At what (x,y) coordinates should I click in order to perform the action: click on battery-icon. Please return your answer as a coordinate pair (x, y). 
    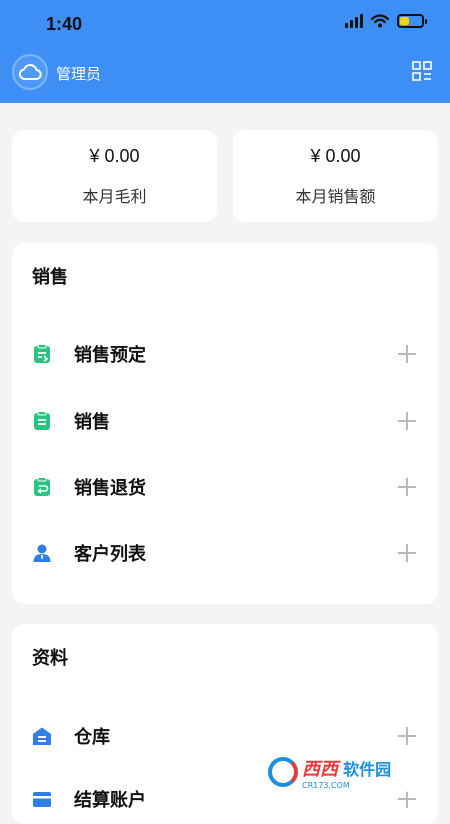
    Looking at the image, I should click on (410, 21).